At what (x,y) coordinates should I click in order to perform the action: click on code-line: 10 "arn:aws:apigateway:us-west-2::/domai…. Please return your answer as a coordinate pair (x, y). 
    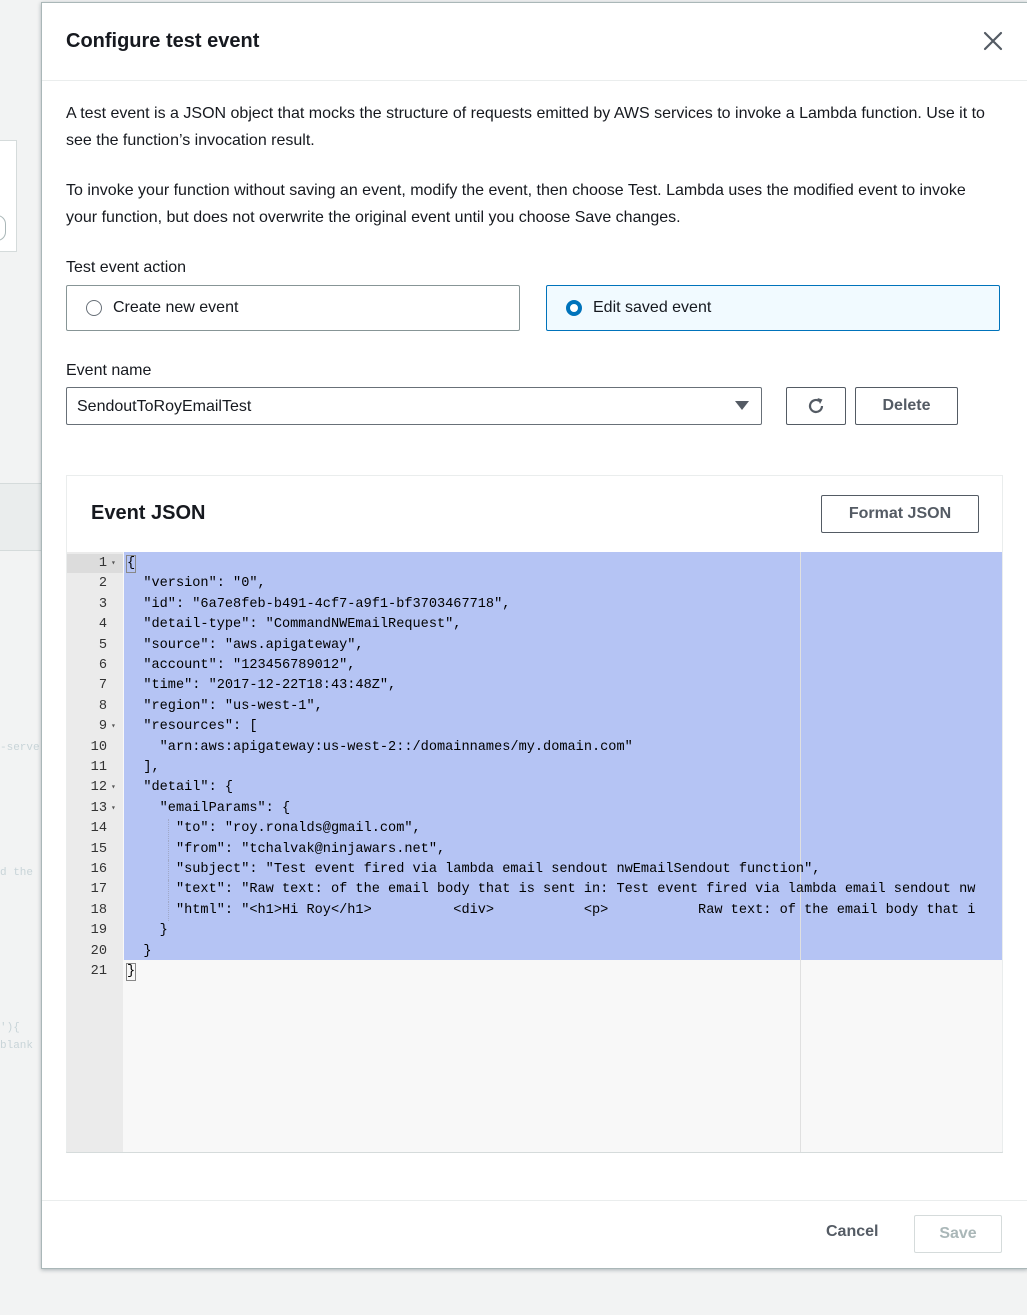
    Looking at the image, I should click on (534, 748).